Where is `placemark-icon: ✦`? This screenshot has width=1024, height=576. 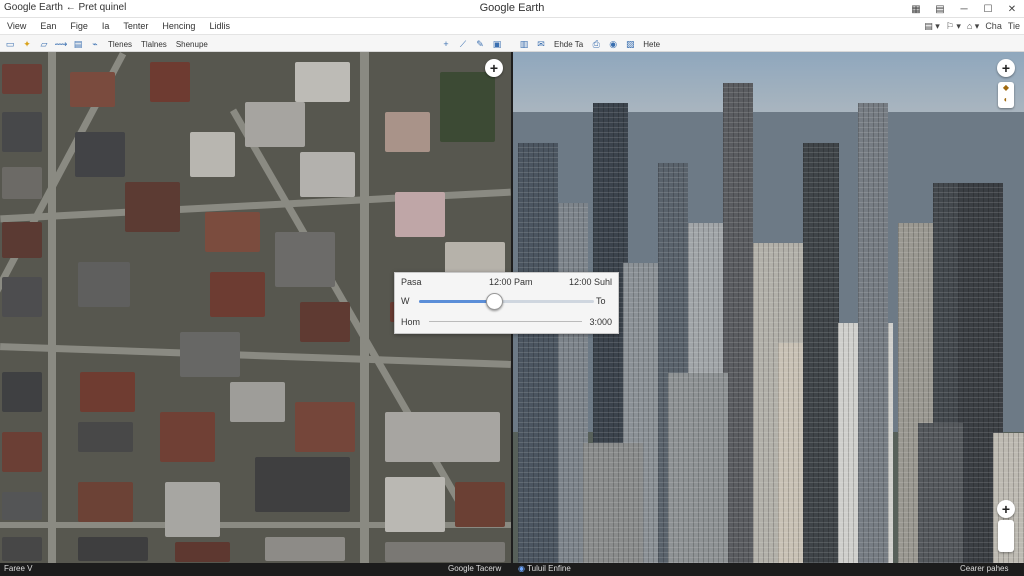
placemark-icon: ✦ is located at coordinates (27, 44).